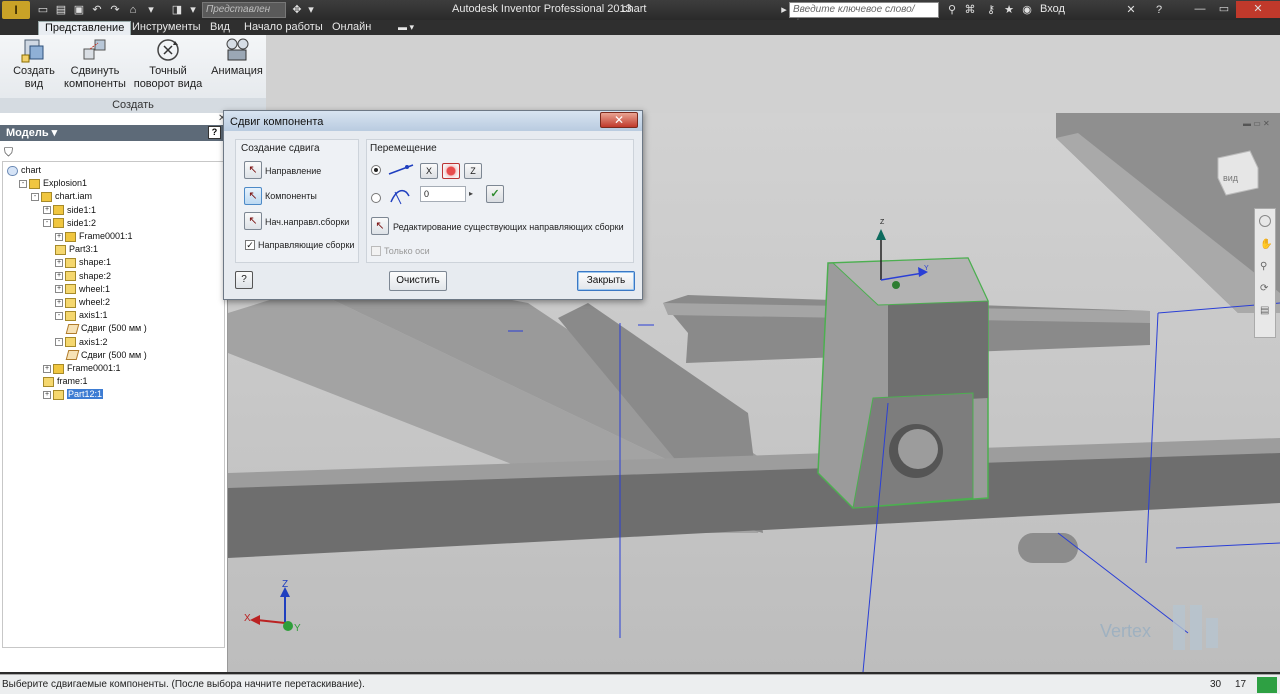 This screenshot has height=694, width=1280. Describe the element at coordinates (31, 133) in the screenshot. I see `browser-title: Модель ▾` at that location.